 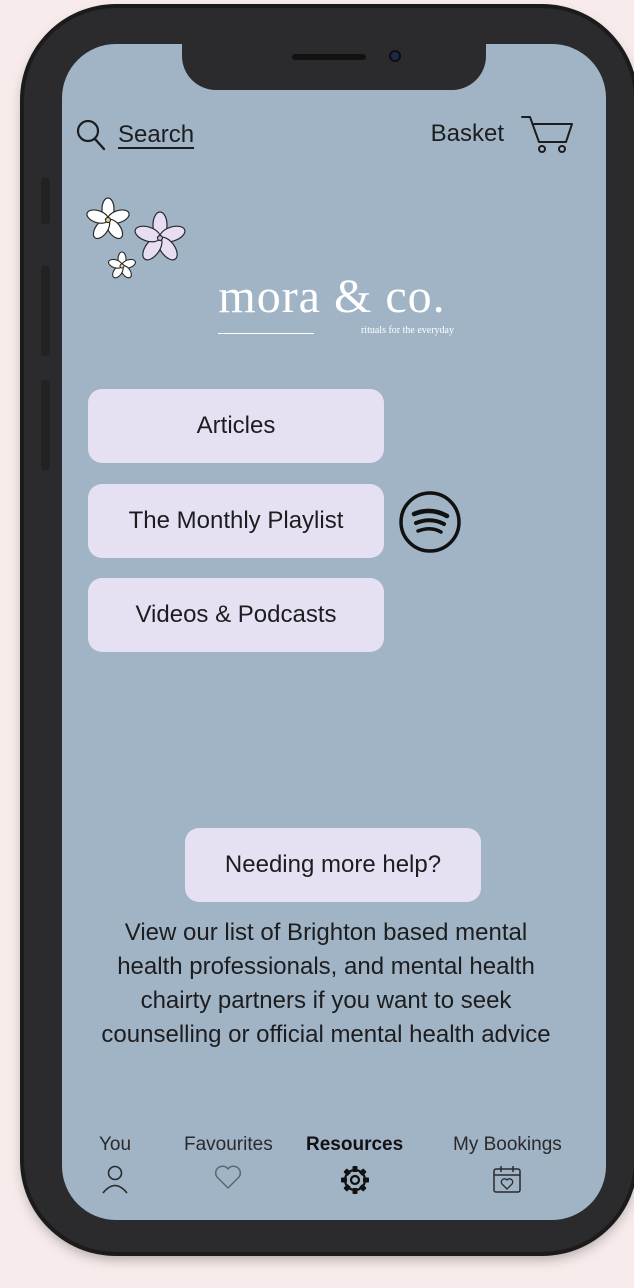 What do you see at coordinates (228, 1162) in the screenshot?
I see `tab-favourites: Favourites` at bounding box center [228, 1162].